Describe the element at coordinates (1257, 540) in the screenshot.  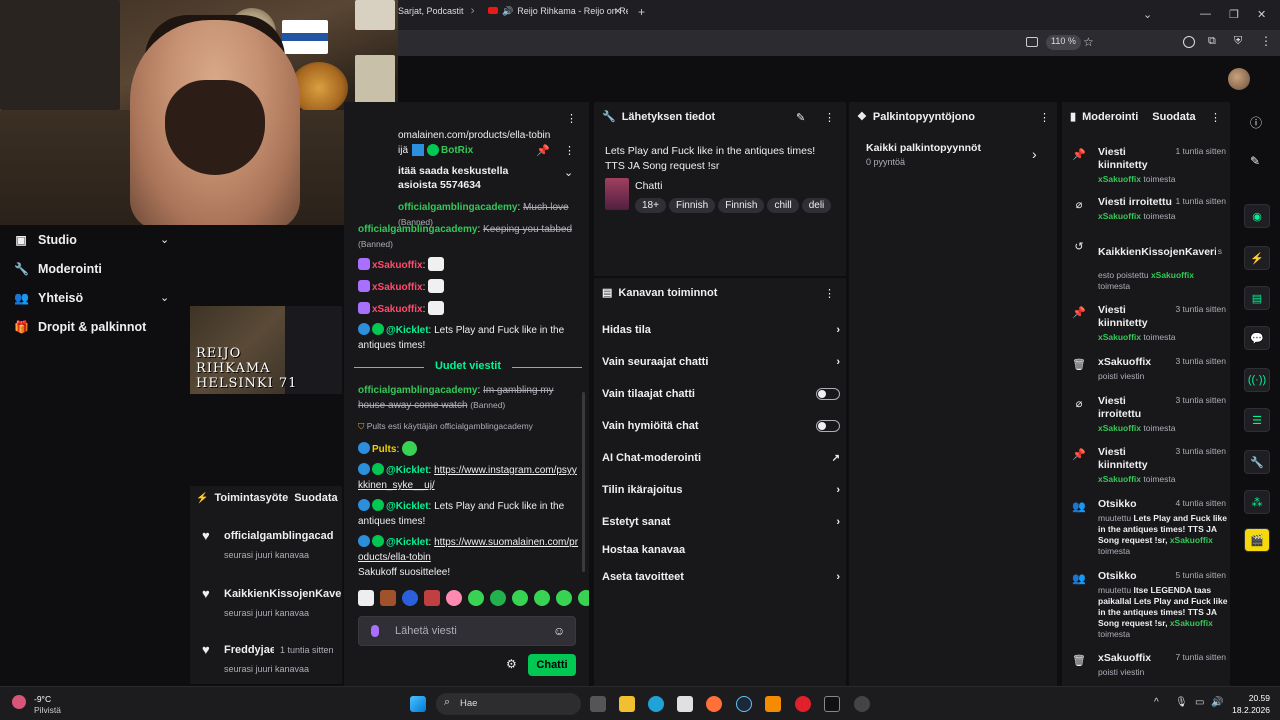
I see `quick-action-clapper-icon: 🎬` at that location.